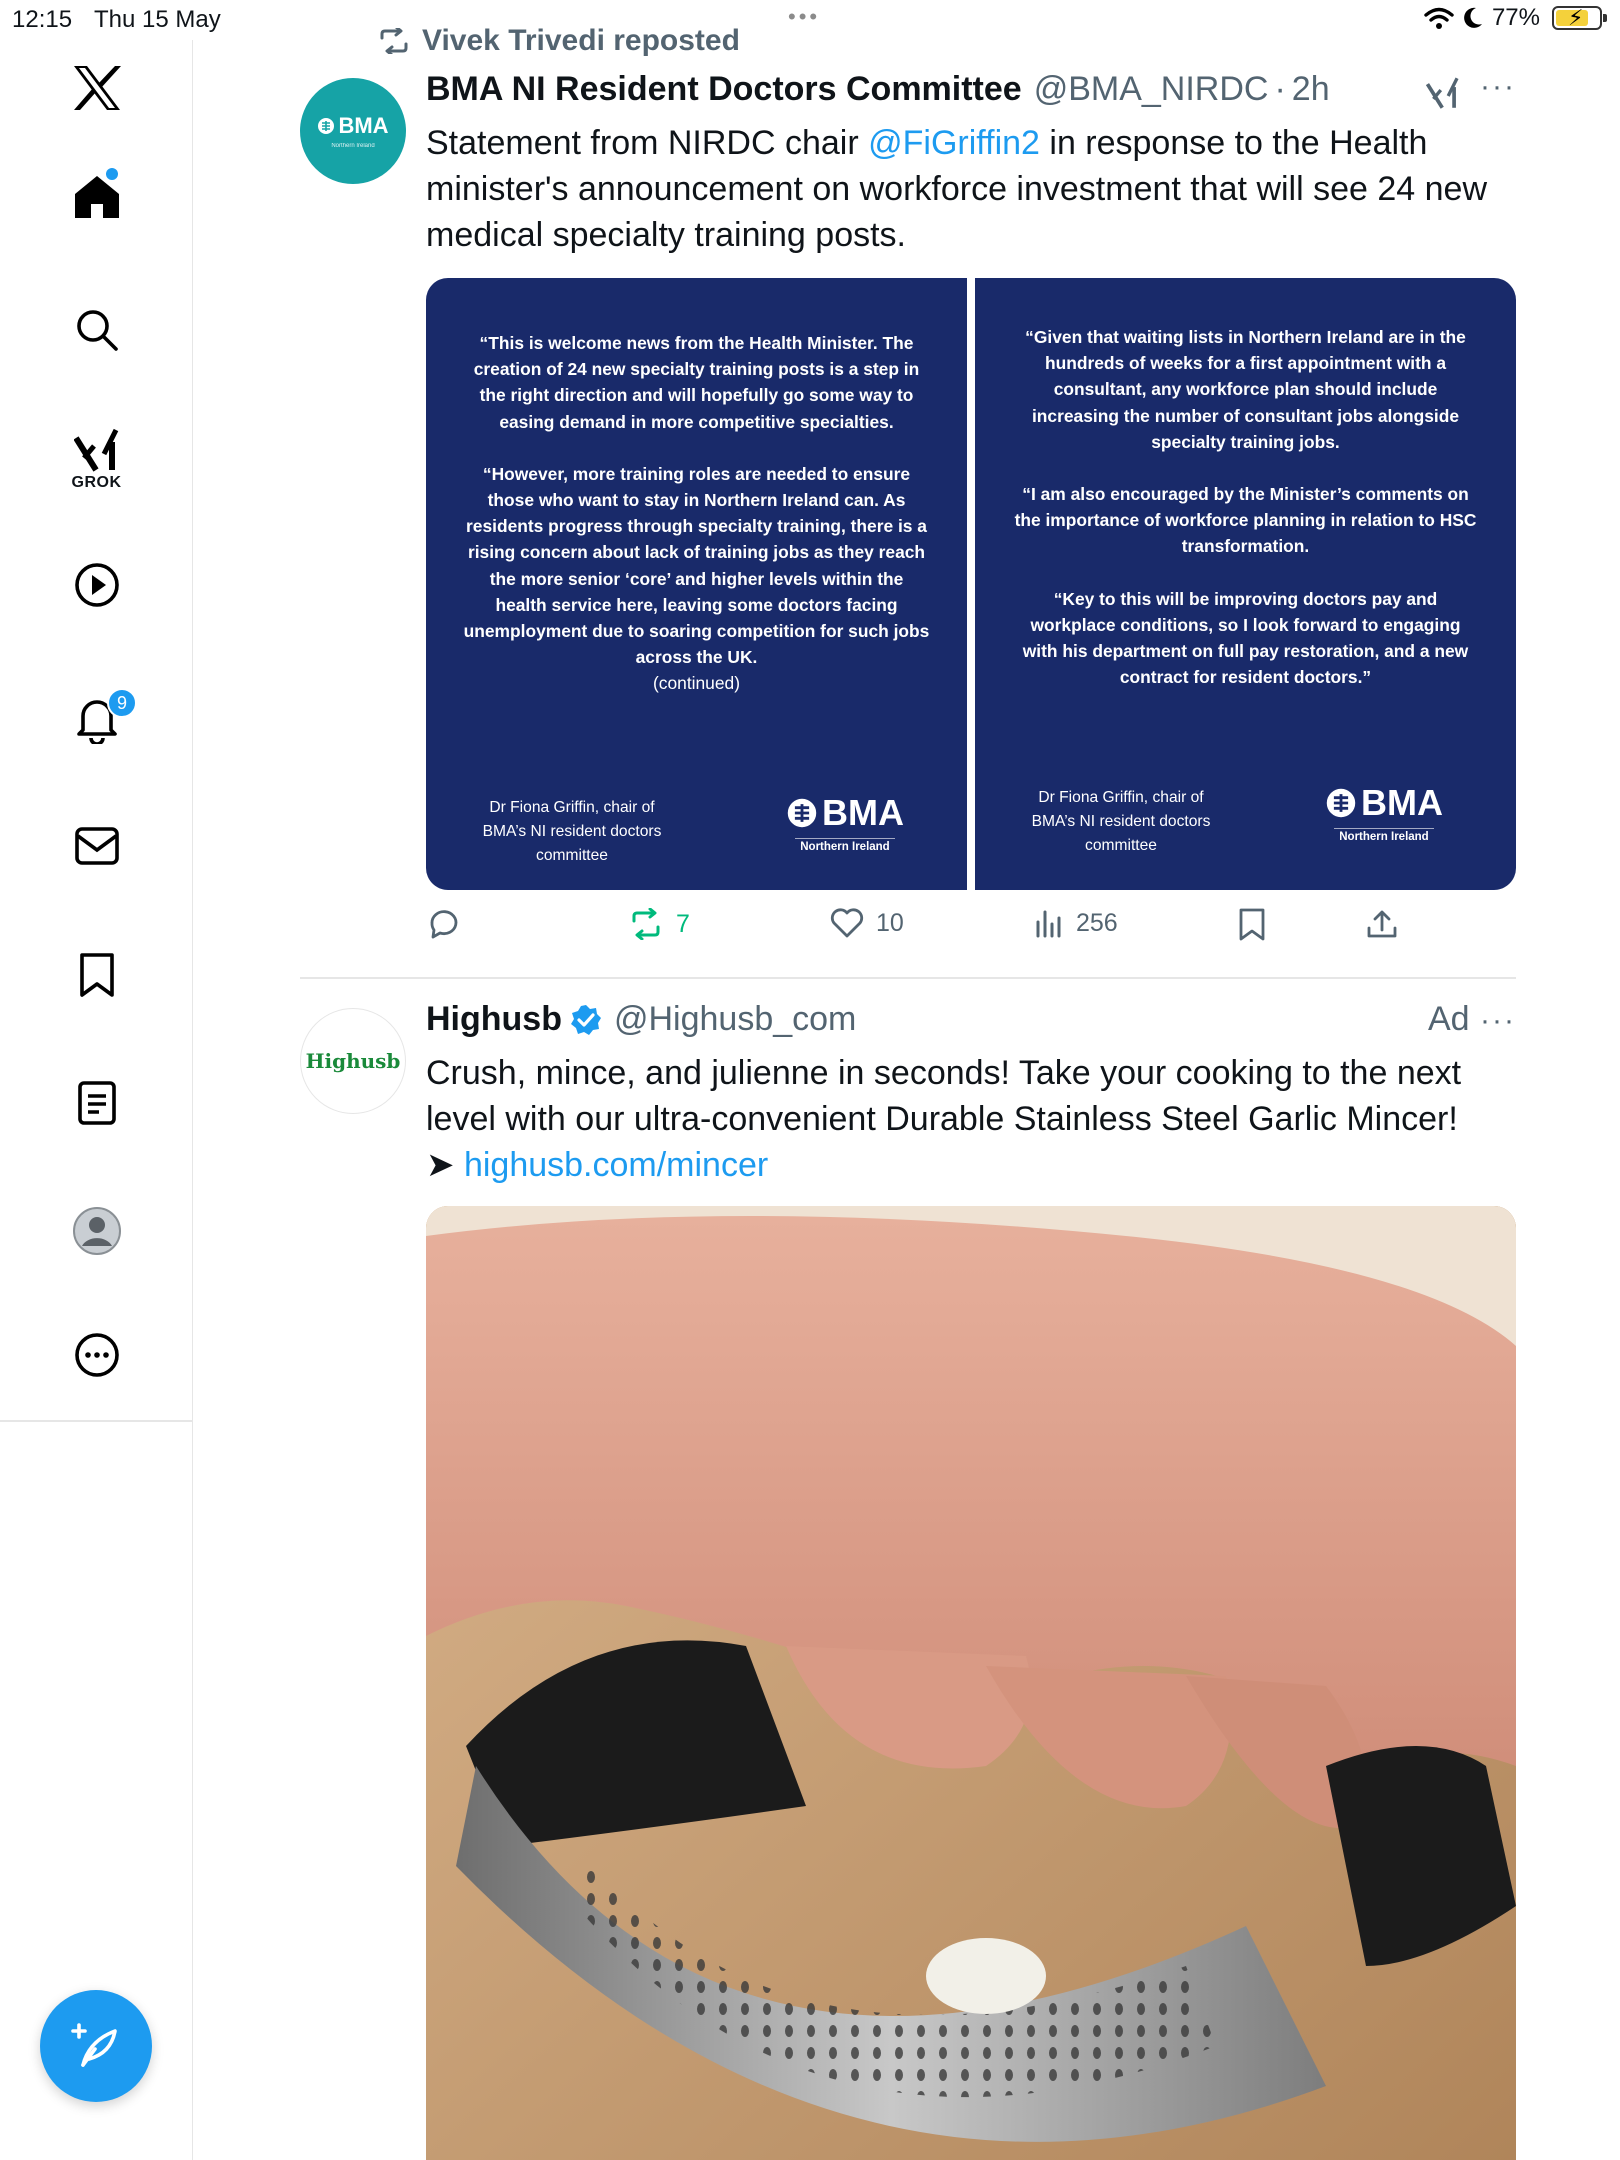 This screenshot has height=2160, width=1620. What do you see at coordinates (916, 928) in the screenshot?
I see `post-actions: 7 10 256` at bounding box center [916, 928].